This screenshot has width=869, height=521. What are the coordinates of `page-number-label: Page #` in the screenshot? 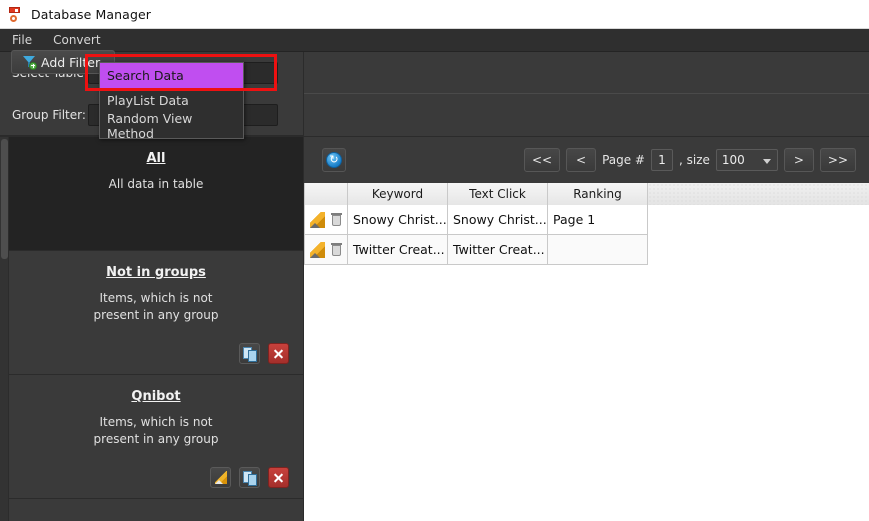 It's located at (623, 160).